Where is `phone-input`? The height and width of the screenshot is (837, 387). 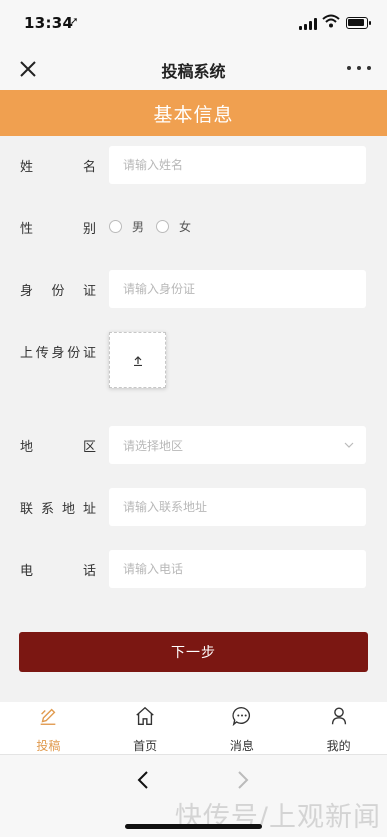 phone-input is located at coordinates (237, 569).